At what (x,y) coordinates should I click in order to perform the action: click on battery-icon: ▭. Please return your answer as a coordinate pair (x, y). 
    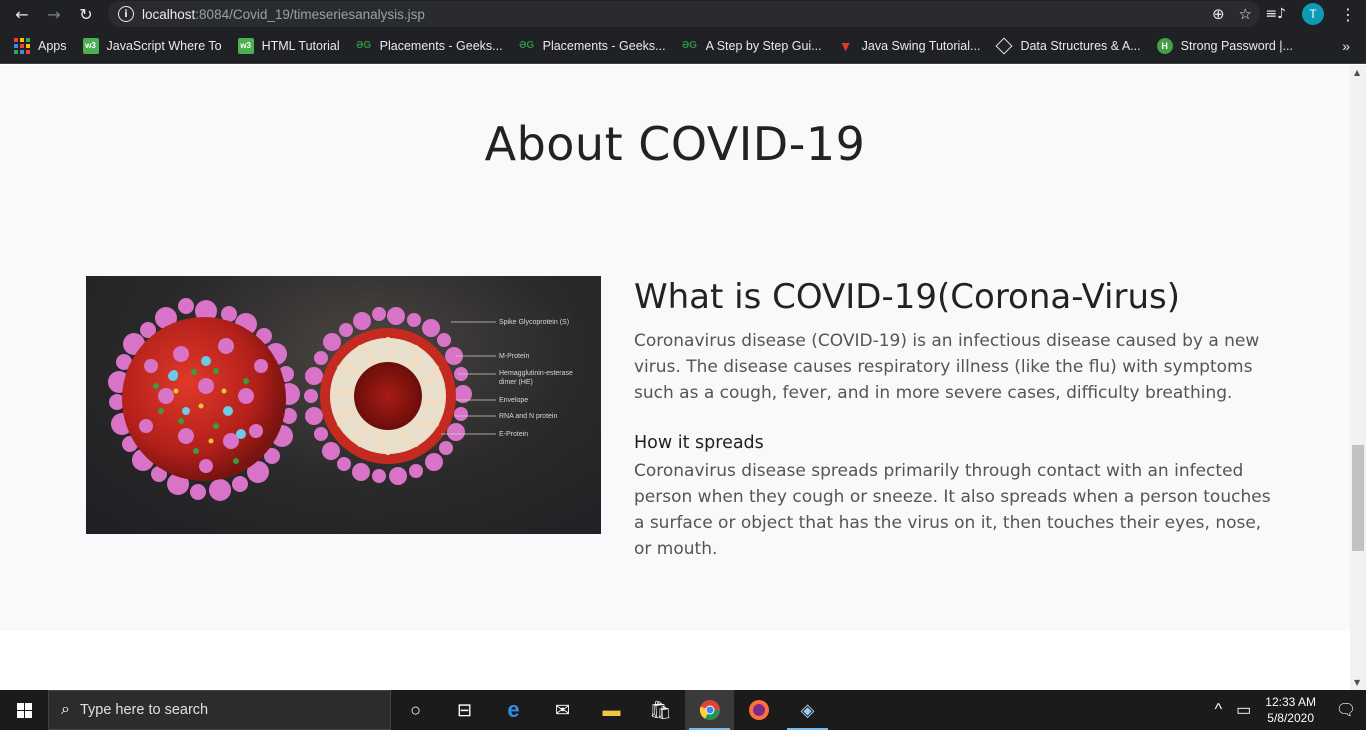
    Looking at the image, I should click on (1243, 710).